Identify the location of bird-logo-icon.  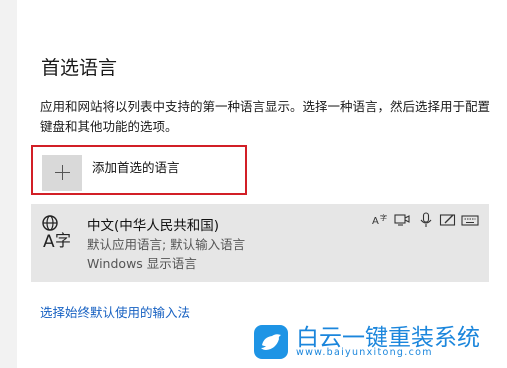
(271, 342).